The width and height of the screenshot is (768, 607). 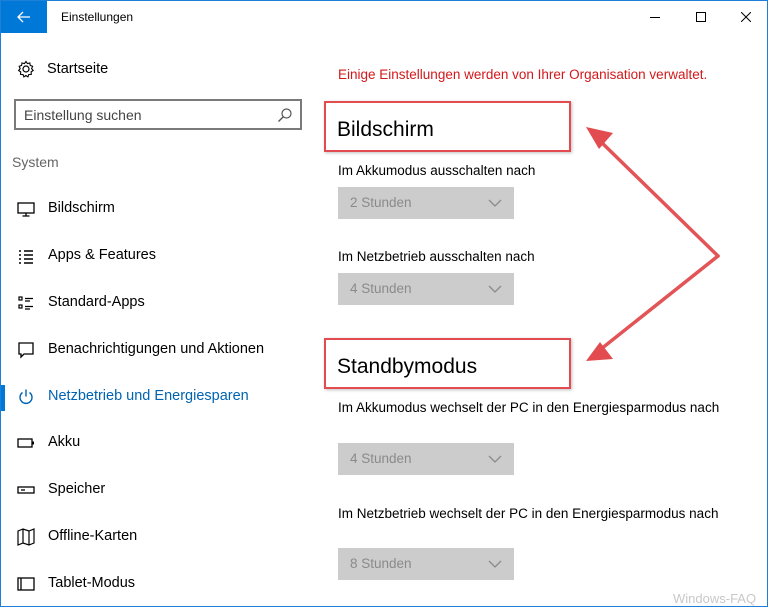 What do you see at coordinates (26, 396) in the screenshot?
I see `power-icon` at bounding box center [26, 396].